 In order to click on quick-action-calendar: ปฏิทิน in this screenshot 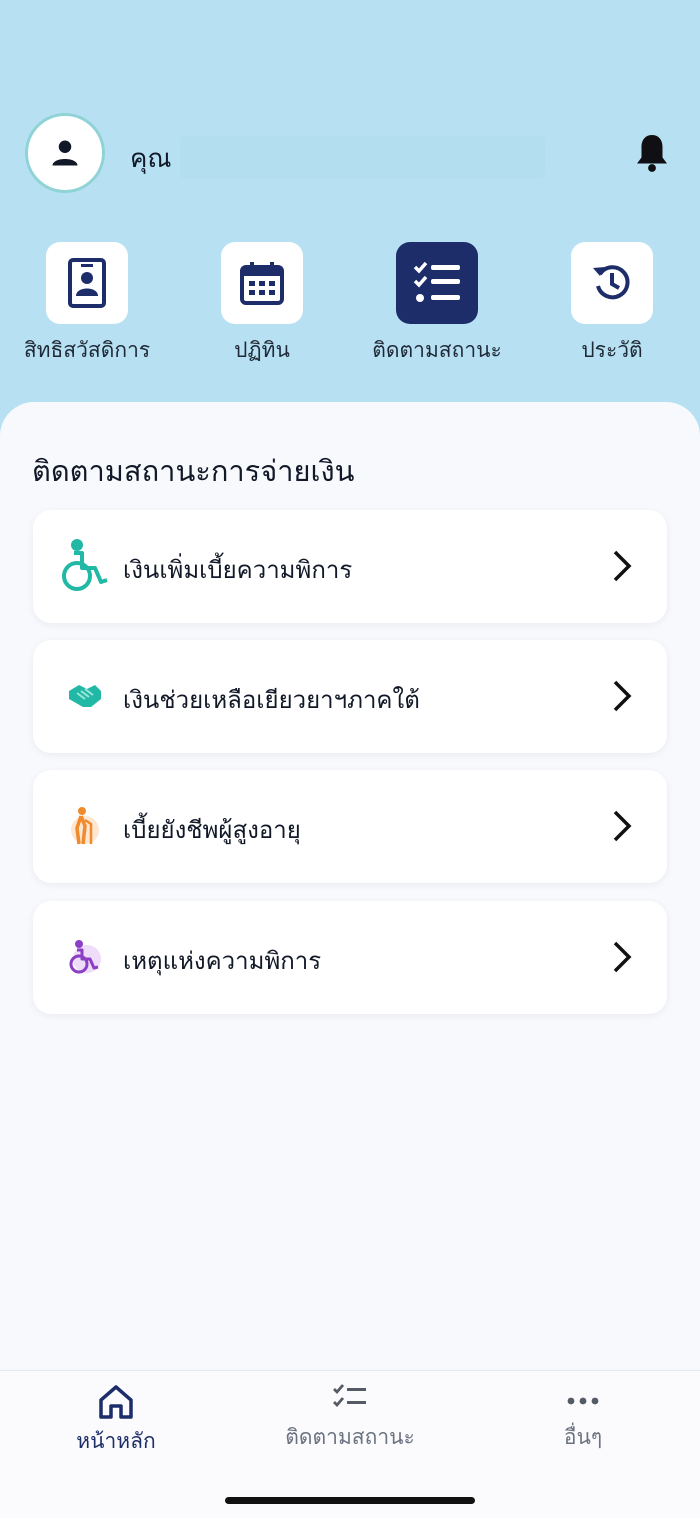, I will do `click(262, 307)`.